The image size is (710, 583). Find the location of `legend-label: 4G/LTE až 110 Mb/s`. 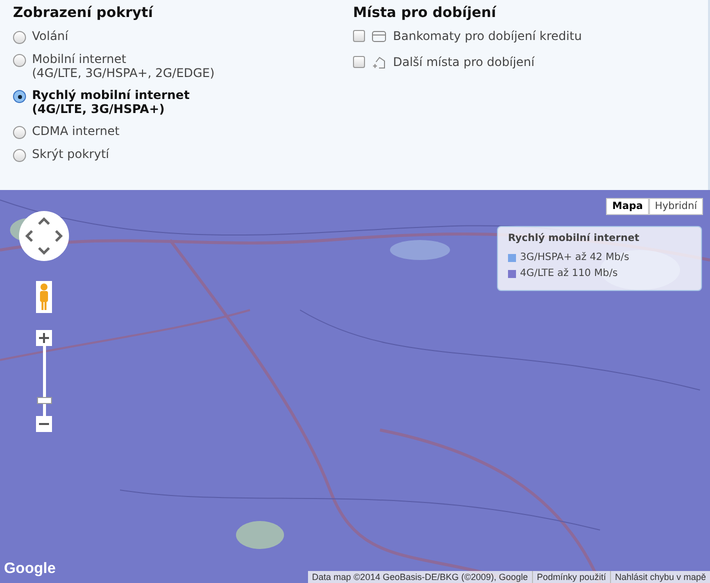

legend-label: 4G/LTE až 110 Mb/s is located at coordinates (569, 273).